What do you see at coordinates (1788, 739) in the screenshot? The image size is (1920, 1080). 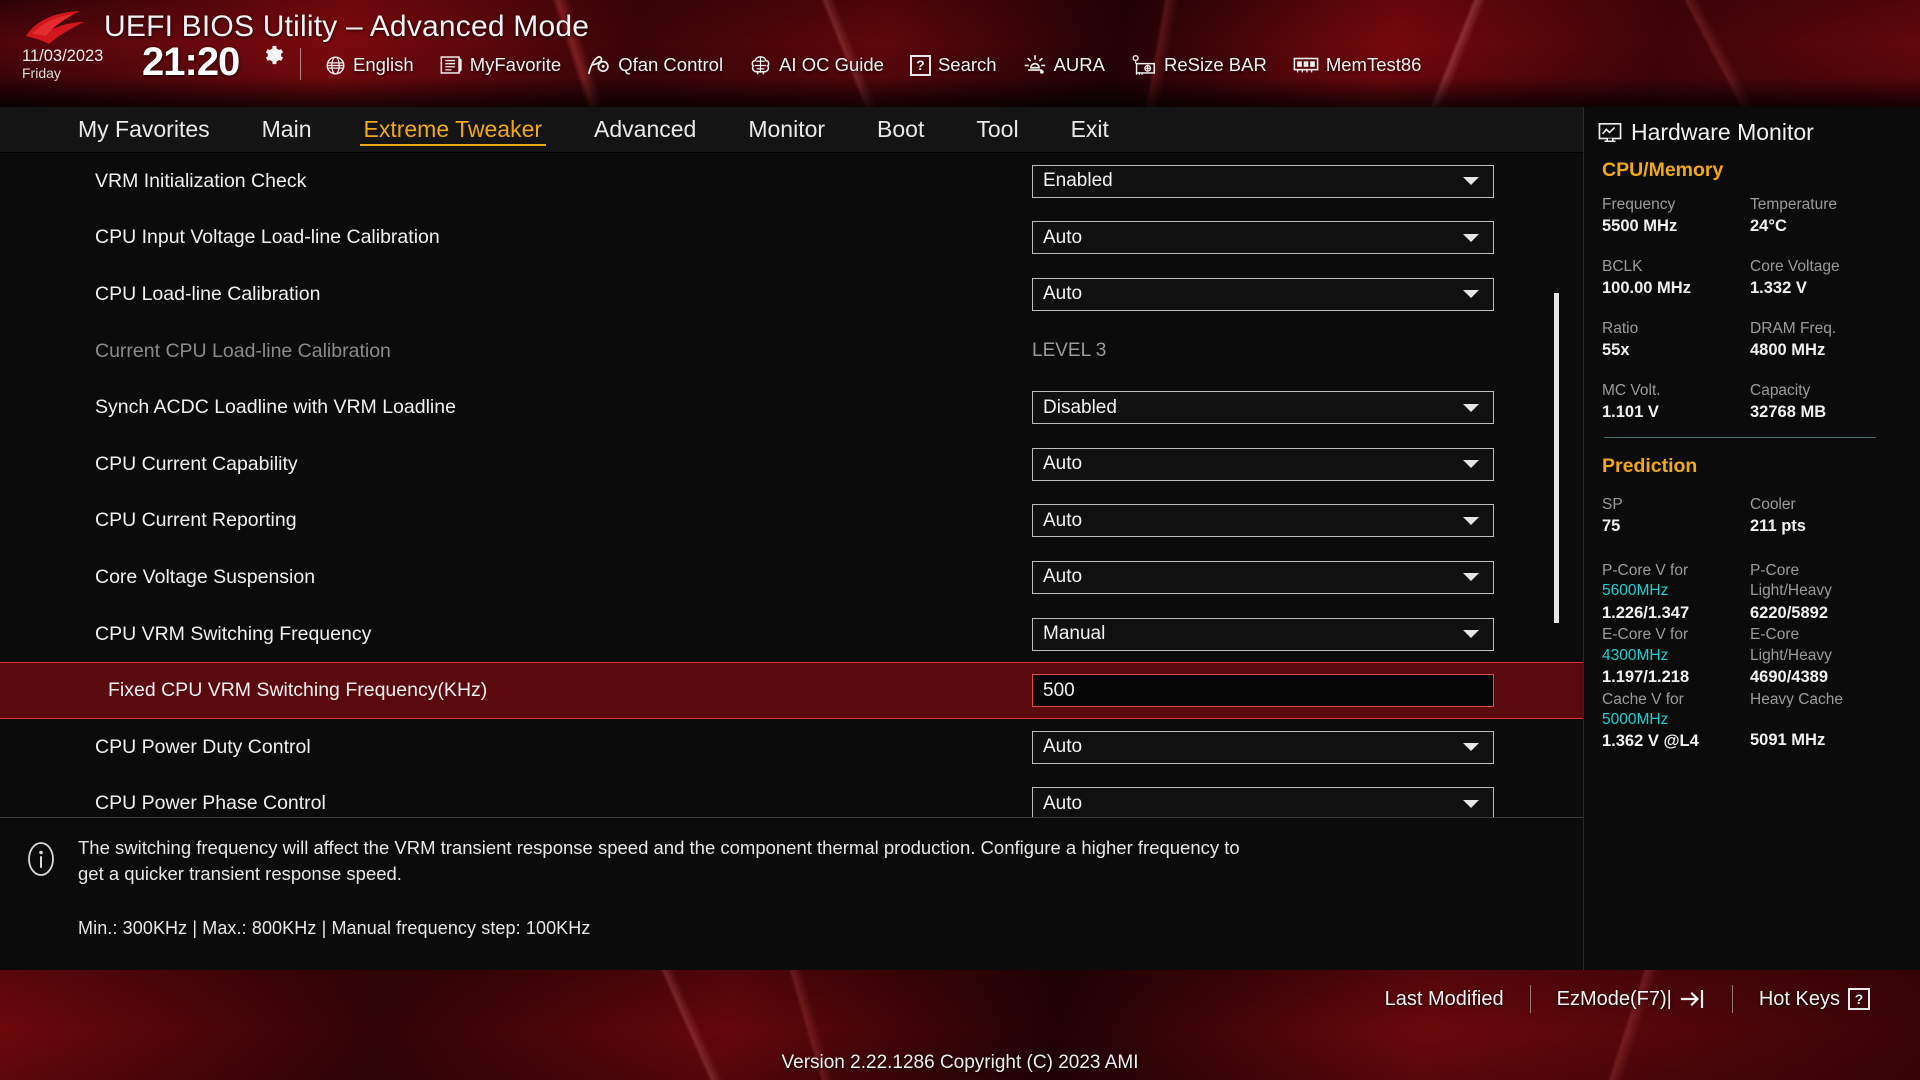 I see `hwm-value: 5091 MHz` at bounding box center [1788, 739].